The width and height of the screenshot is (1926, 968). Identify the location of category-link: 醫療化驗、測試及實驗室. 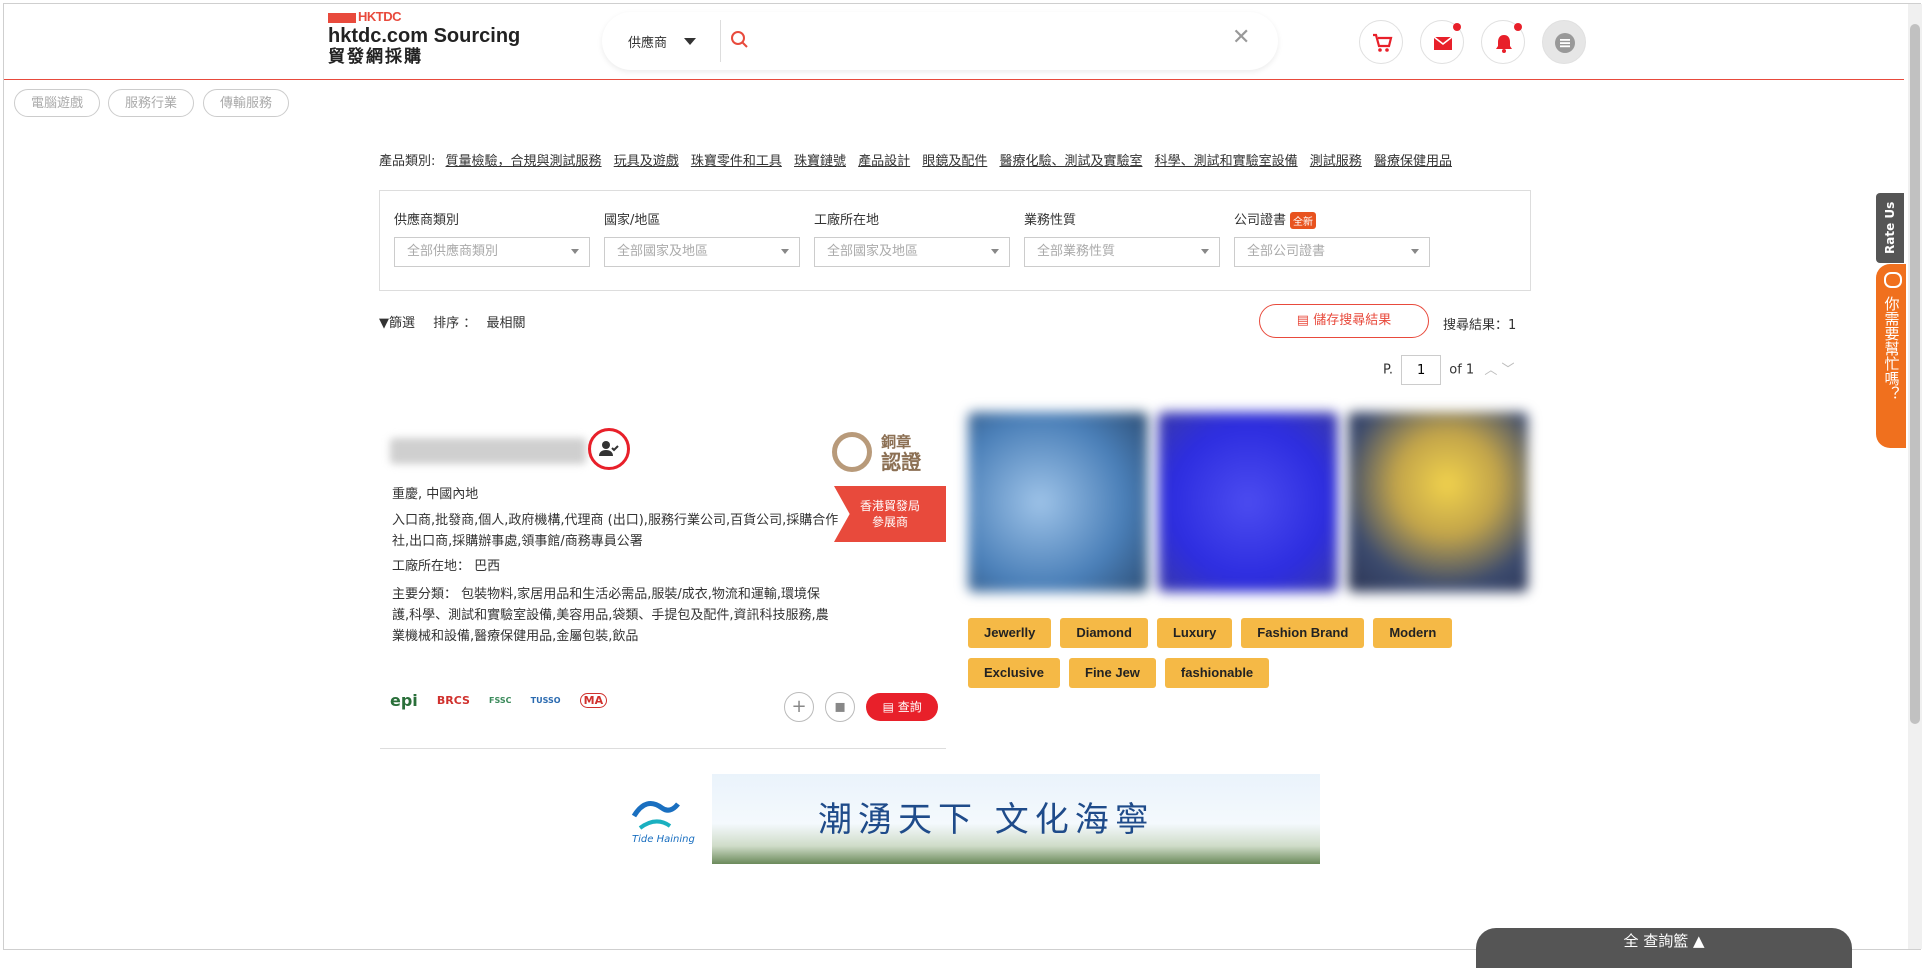
(1070, 161).